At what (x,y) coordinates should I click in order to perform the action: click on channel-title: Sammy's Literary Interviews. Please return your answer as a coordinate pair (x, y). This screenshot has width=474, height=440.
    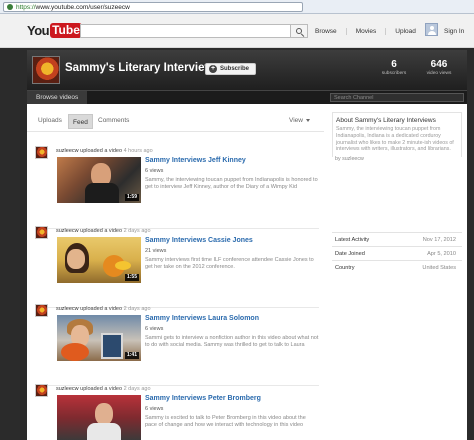
    Looking at the image, I should click on (142, 68).